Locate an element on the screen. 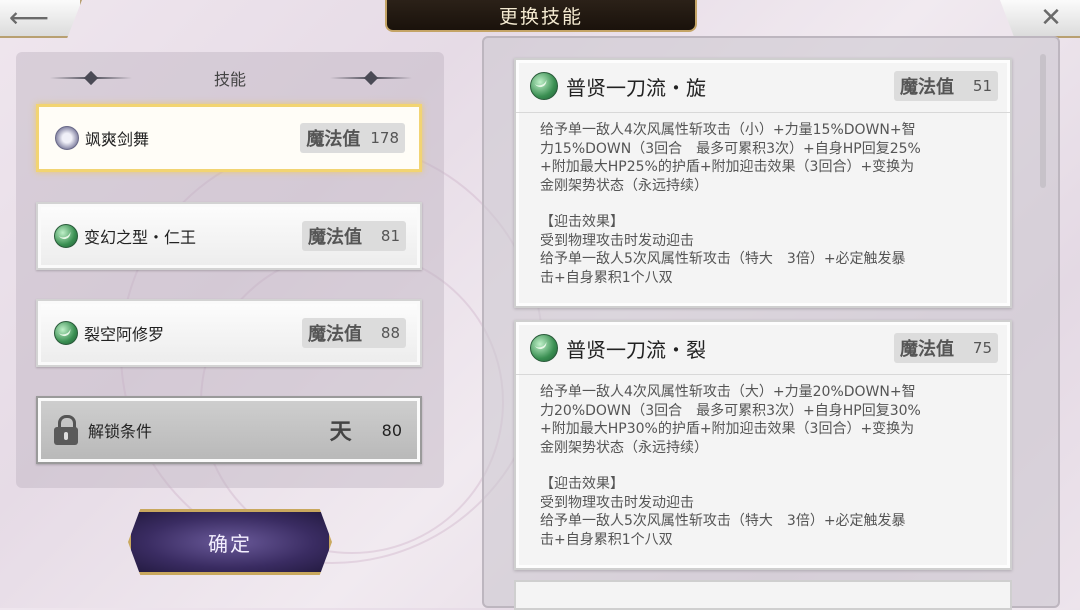 This screenshot has width=1080, height=610. close-icon: ✕ is located at coordinates (1051, 18).